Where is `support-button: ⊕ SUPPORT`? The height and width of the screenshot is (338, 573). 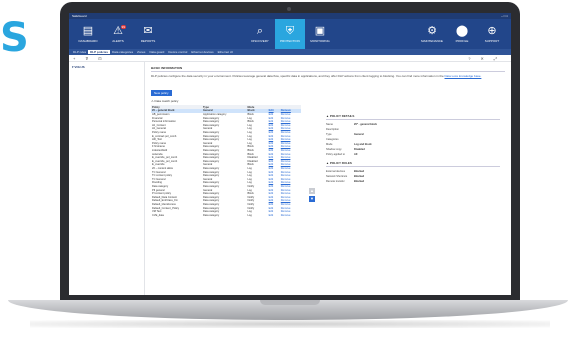 support-button: ⊕ SUPPORT is located at coordinates (492, 34).